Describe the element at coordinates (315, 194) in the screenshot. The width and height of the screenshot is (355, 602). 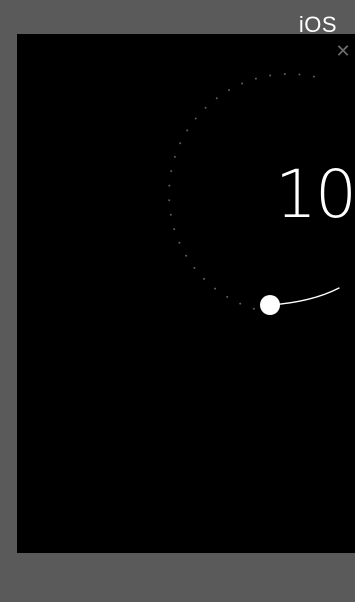
I see `timer-value: 10` at that location.